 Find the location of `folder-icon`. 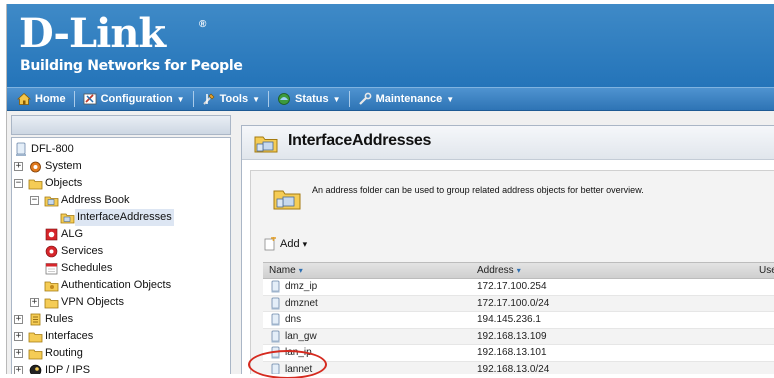

folder-icon is located at coordinates (35, 184).